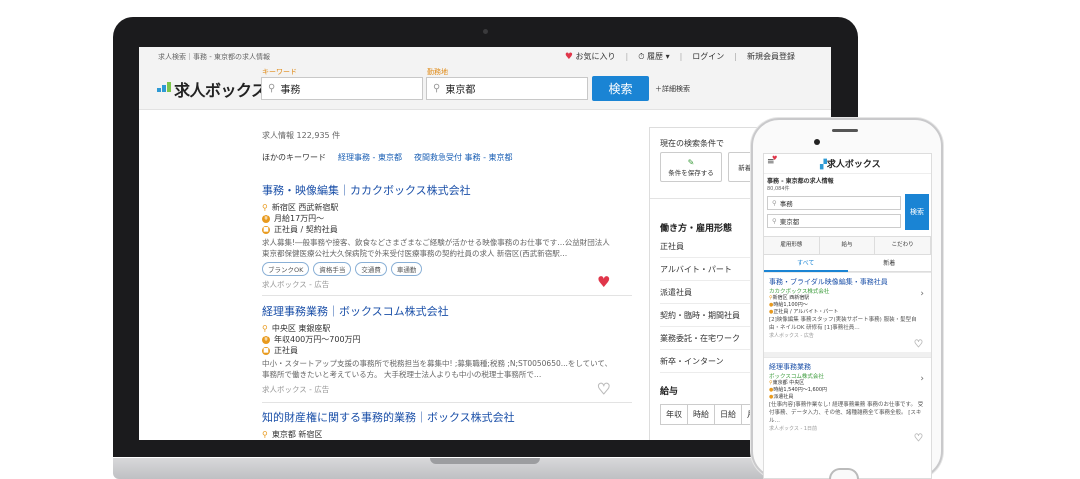  What do you see at coordinates (850, 163) in the screenshot?
I see `phone-logo: ▞求人ボックス` at bounding box center [850, 163].